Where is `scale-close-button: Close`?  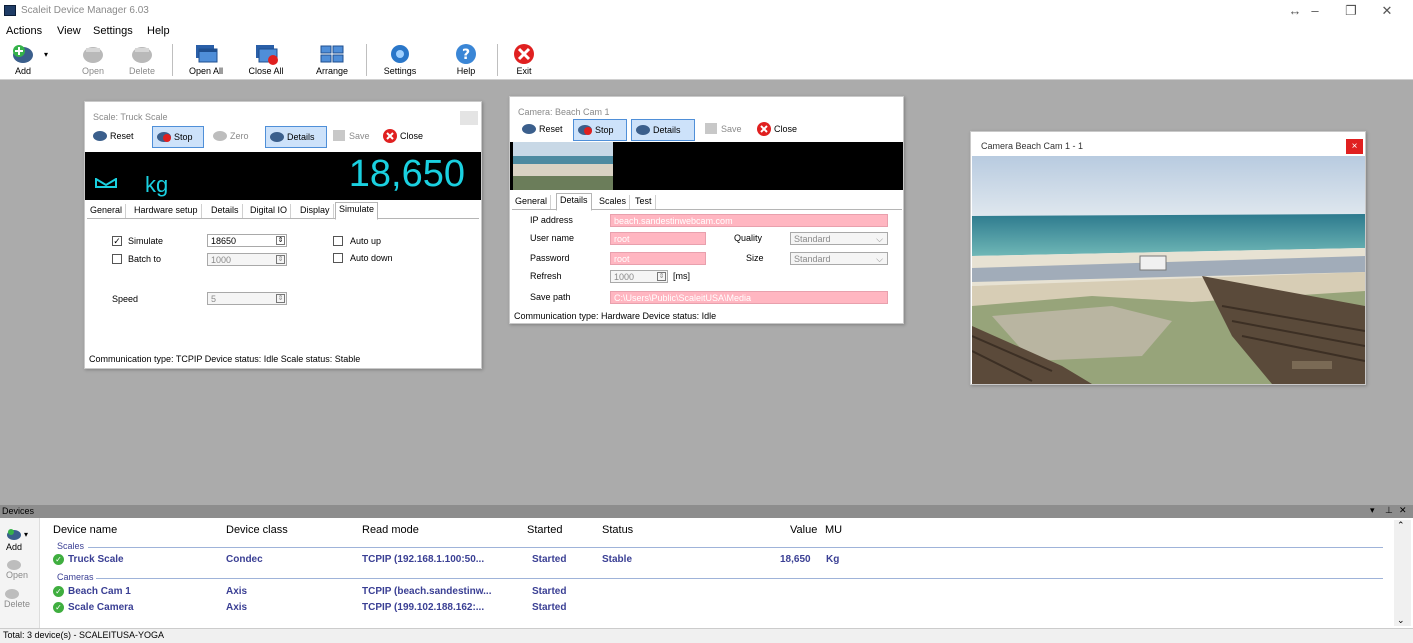 scale-close-button: Close is located at coordinates (407, 136).